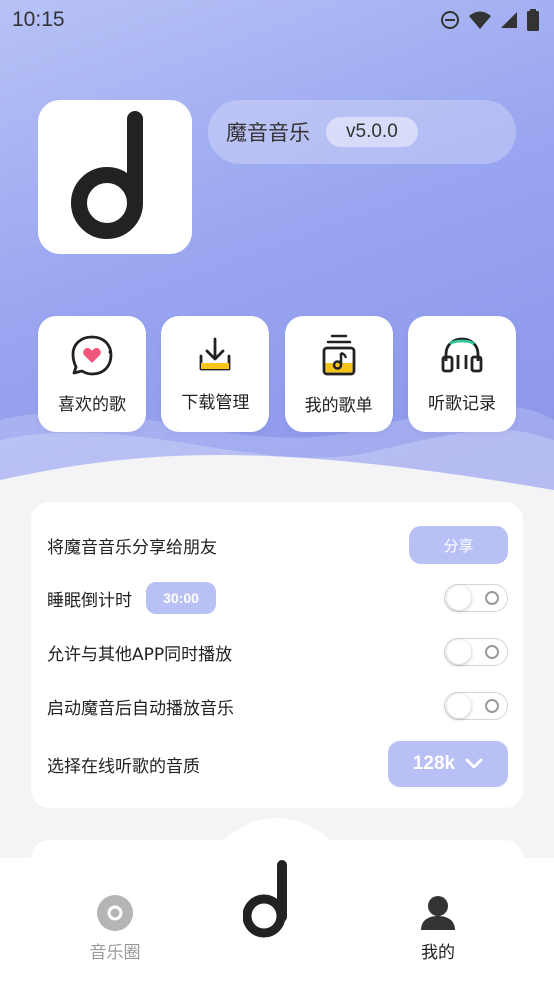 The width and height of the screenshot is (554, 985). I want to click on user-icon, so click(438, 913).